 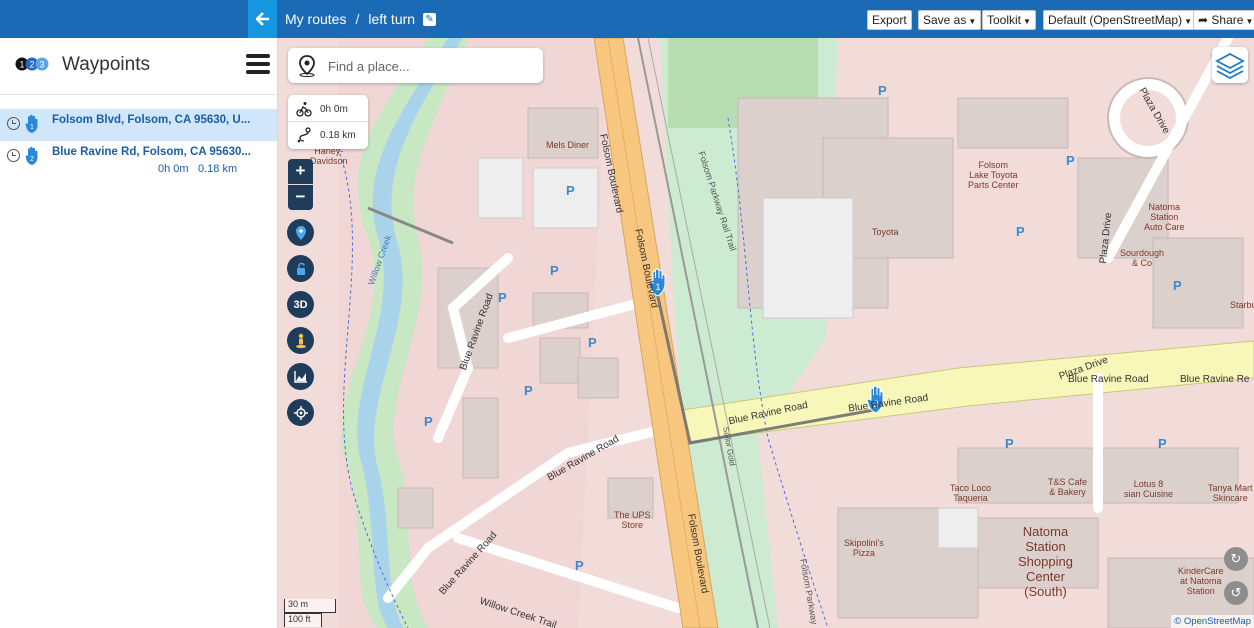 I want to click on export-label: Export, so click(x=889, y=20).